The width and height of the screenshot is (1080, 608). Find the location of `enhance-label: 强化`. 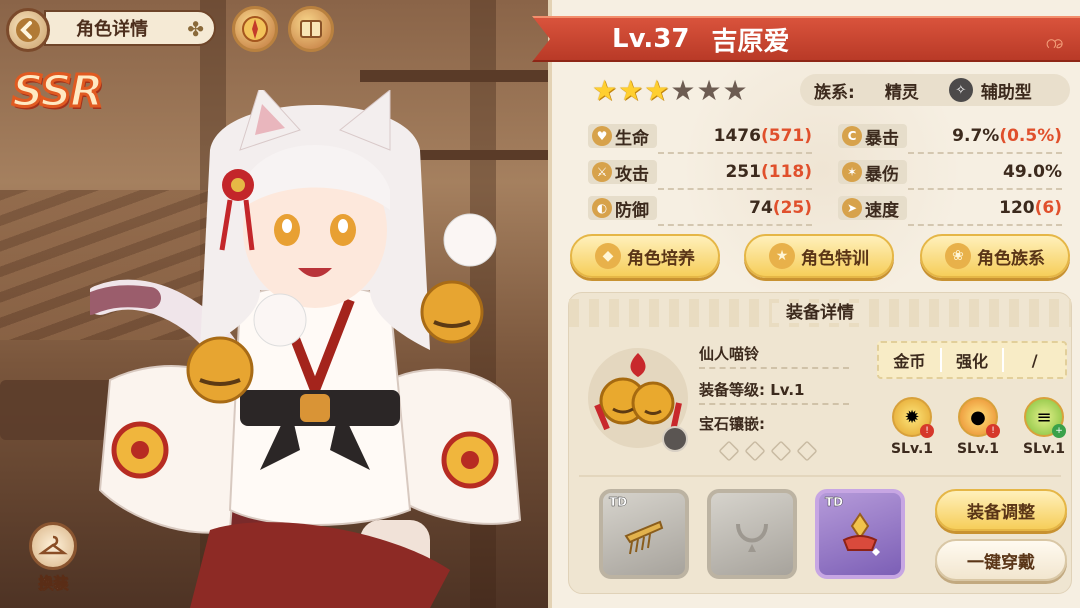

enhance-label: 强化 is located at coordinates (973, 360).